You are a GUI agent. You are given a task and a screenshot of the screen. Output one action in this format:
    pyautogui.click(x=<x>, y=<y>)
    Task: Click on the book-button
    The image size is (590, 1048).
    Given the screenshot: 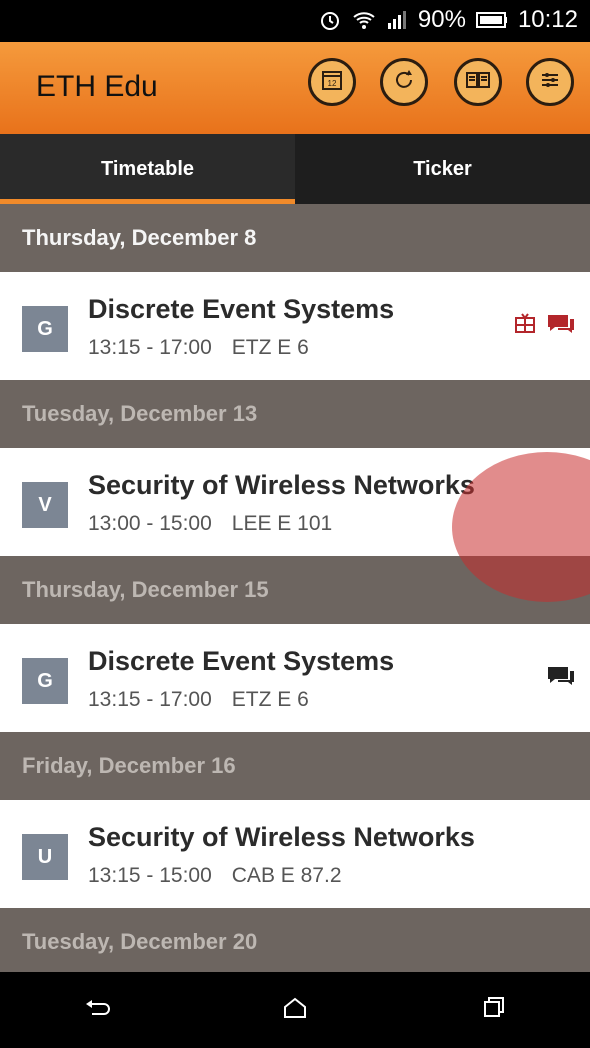 What is the action you would take?
    pyautogui.click(x=478, y=82)
    